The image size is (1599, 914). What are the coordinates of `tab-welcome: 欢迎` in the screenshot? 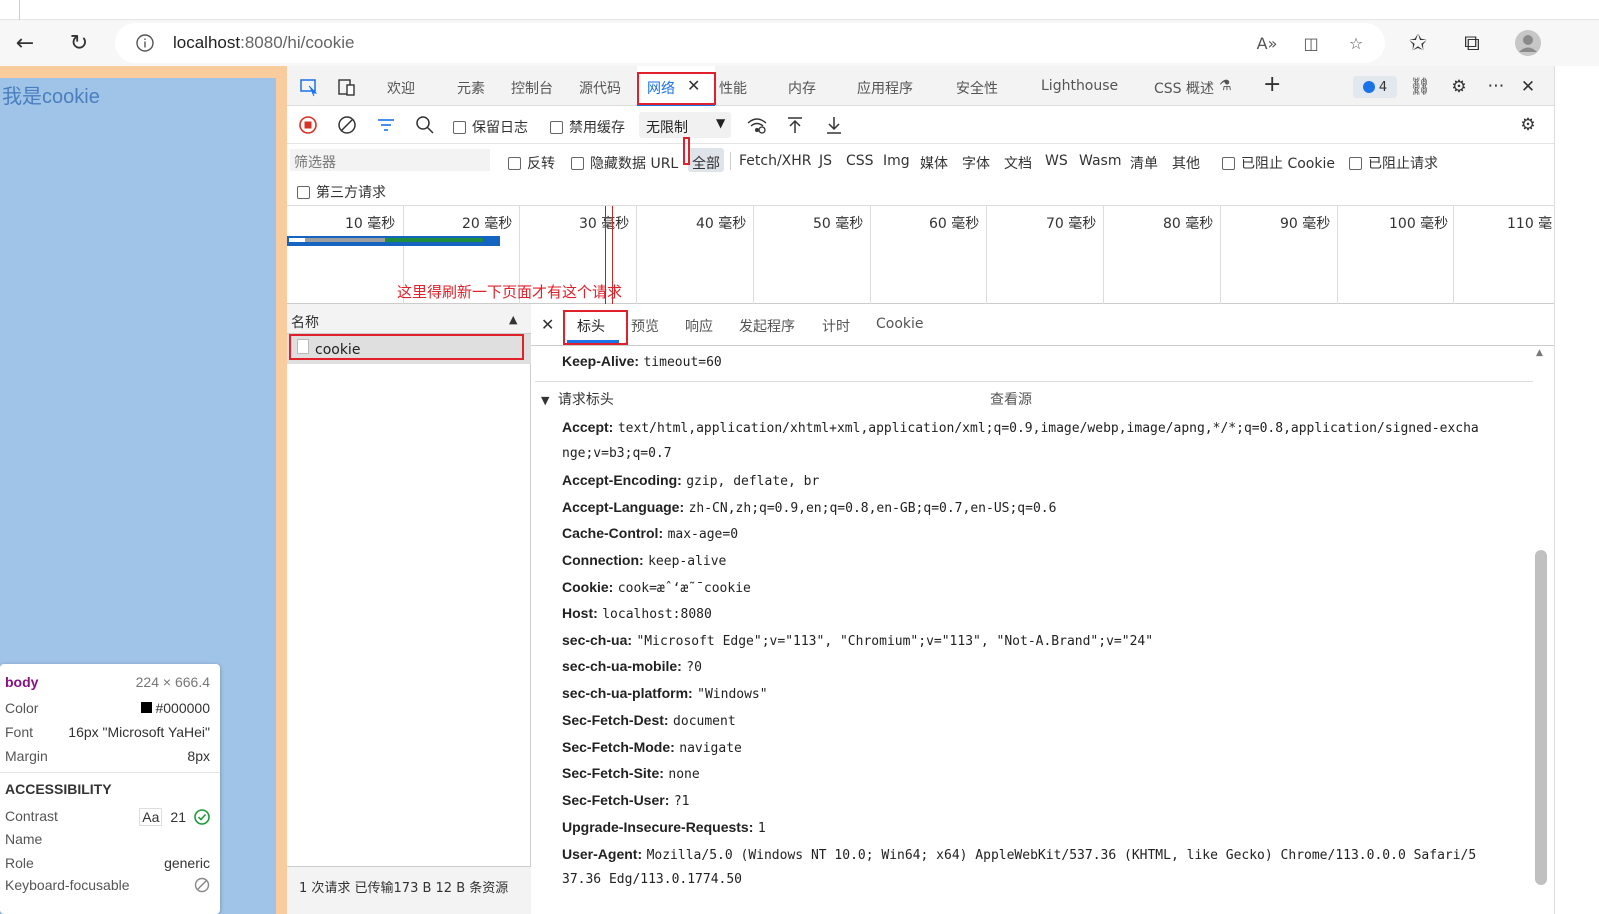 It's located at (401, 88).